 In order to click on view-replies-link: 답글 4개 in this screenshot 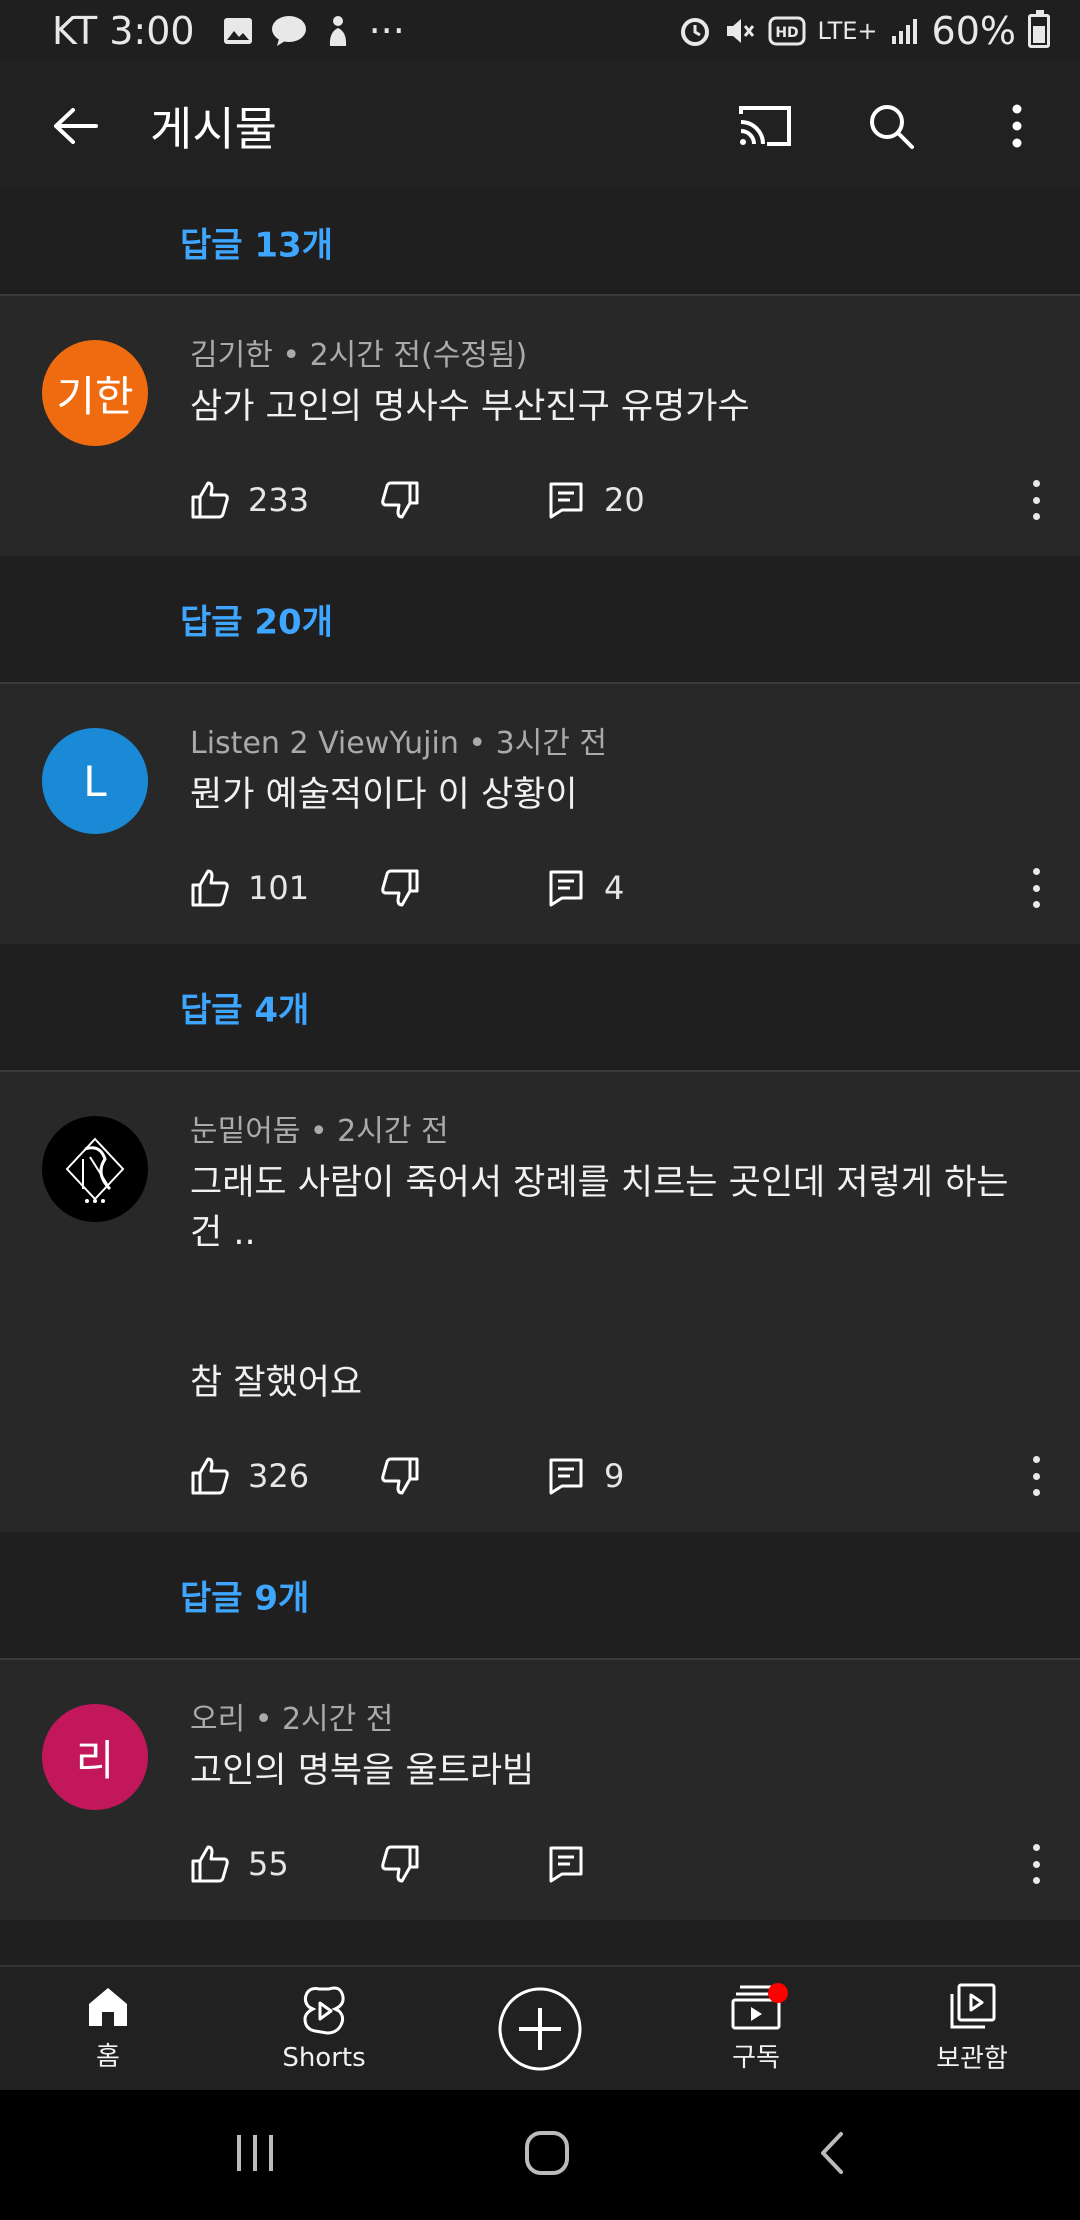, I will do `click(244, 1007)`.